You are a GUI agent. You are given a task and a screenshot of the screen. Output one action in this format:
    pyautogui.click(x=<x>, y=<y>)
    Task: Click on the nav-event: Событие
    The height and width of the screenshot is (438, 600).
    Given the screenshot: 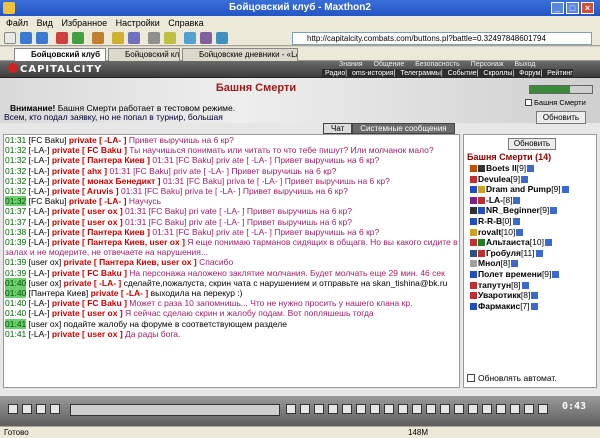 What is the action you would take?
    pyautogui.click(x=462, y=73)
    